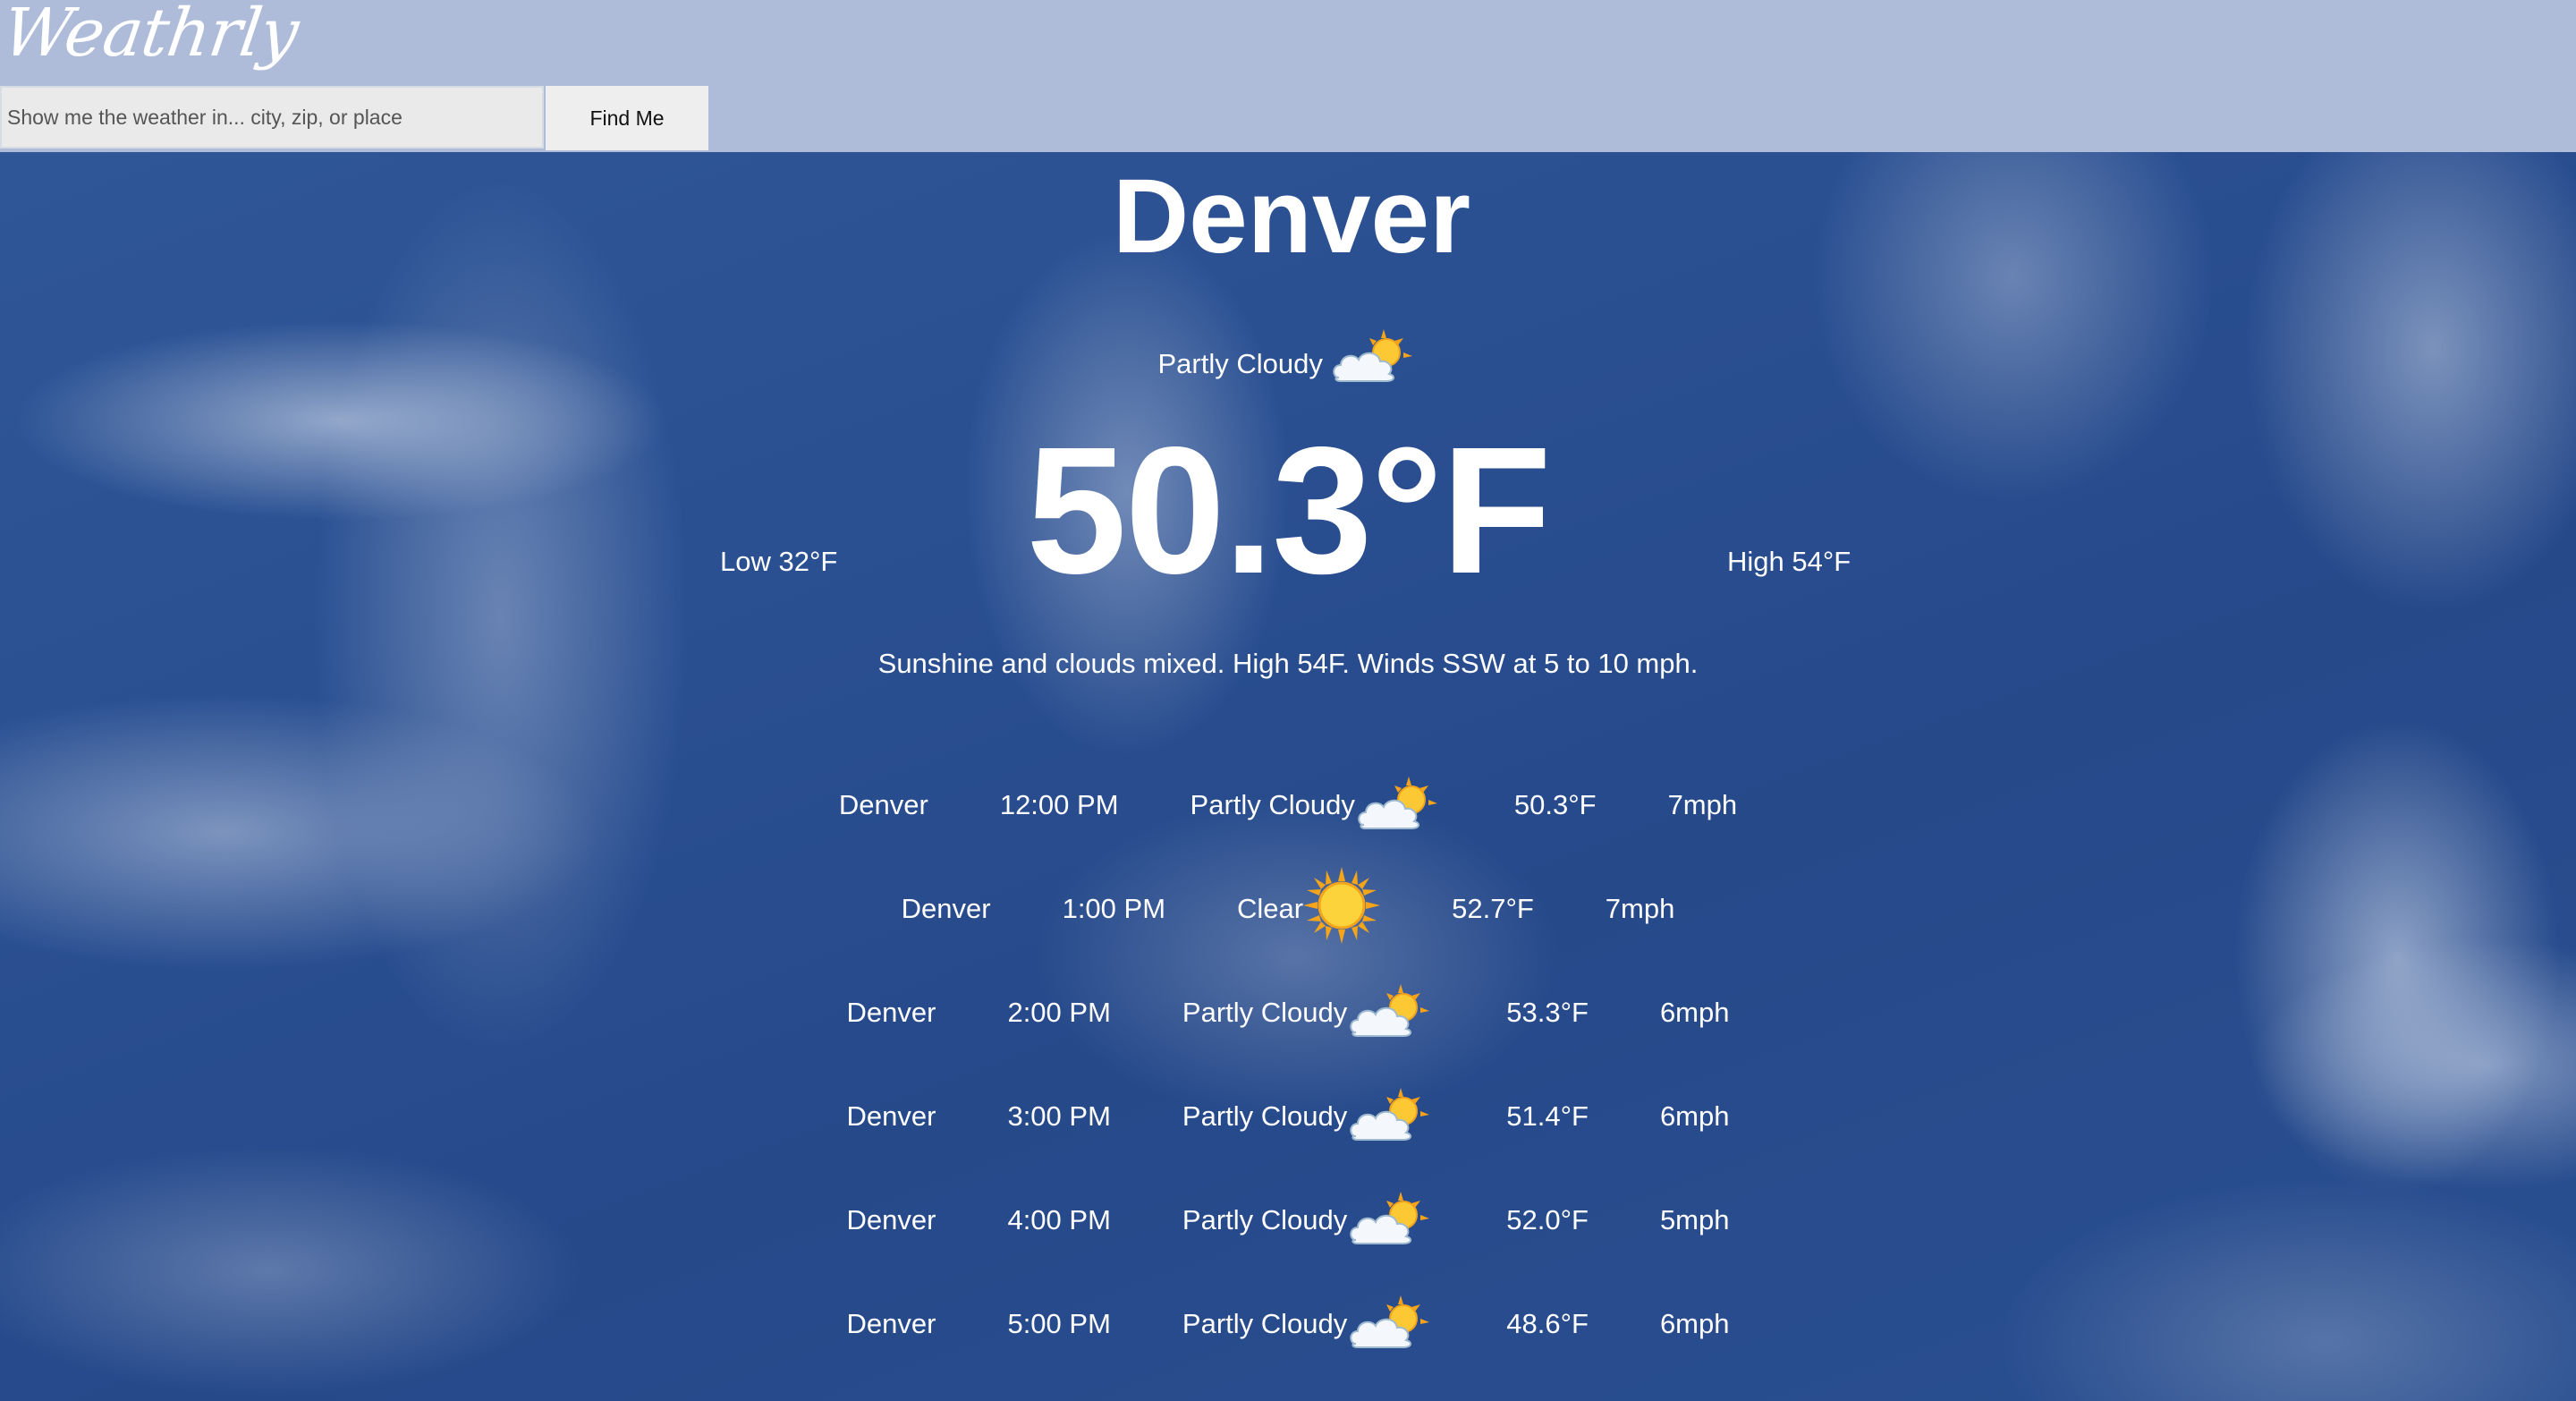  What do you see at coordinates (1059, 1219) in the screenshot?
I see `hourly-time: 4:00 PM` at bounding box center [1059, 1219].